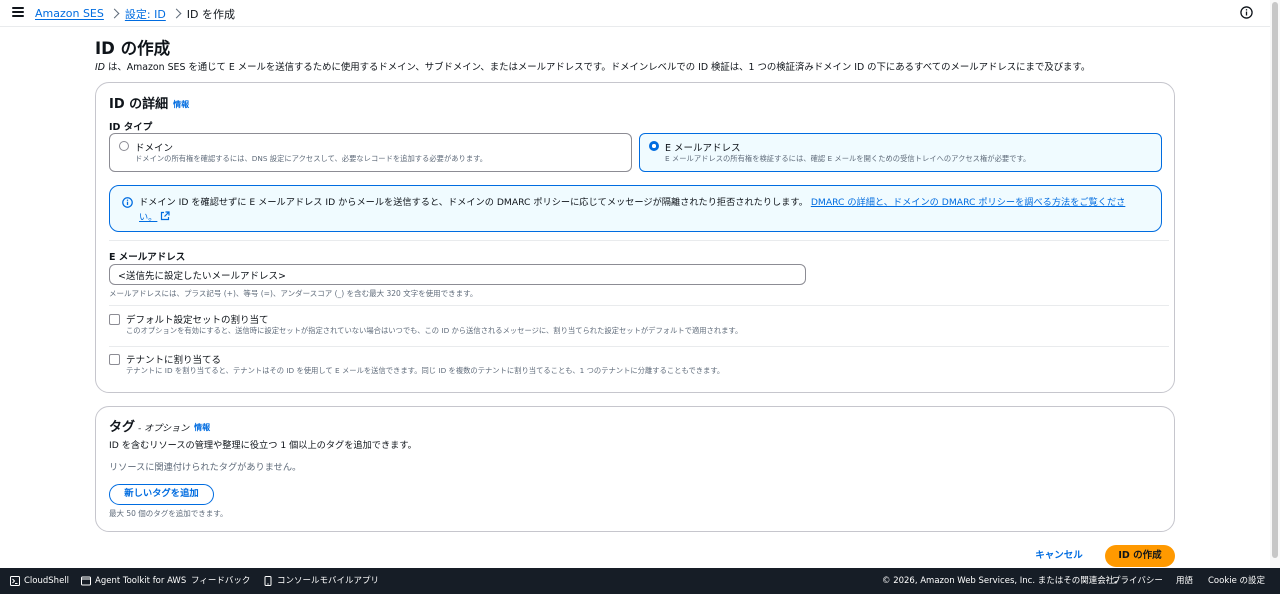 Image resolution: width=1280 pixels, height=594 pixels. I want to click on menu-icon, so click(18, 12).